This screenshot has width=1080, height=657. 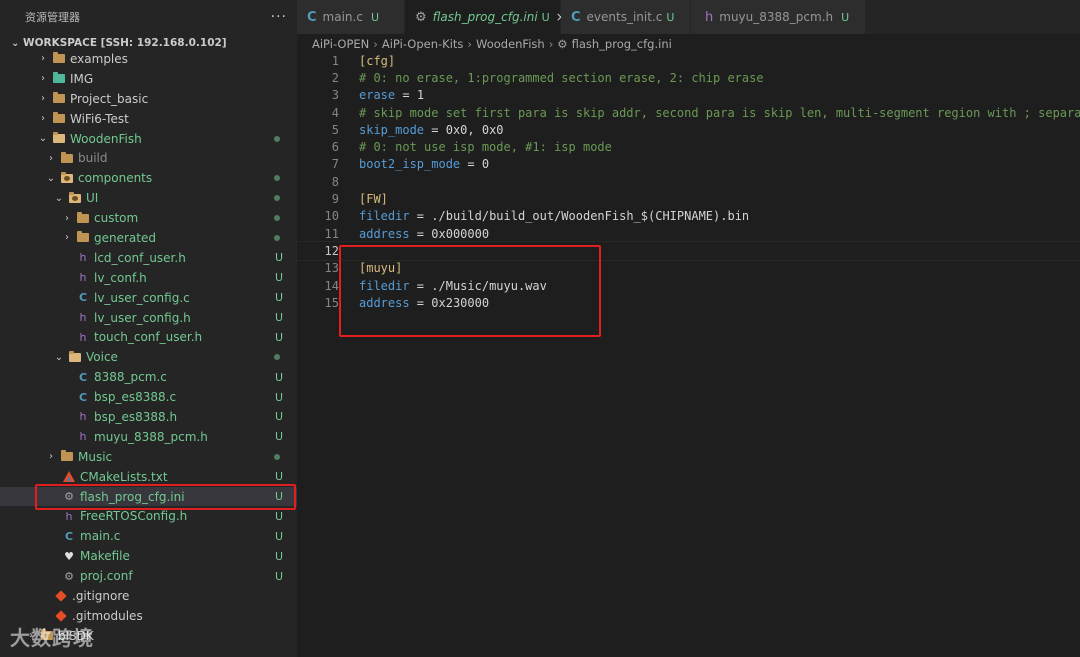 I want to click on tree-folder-components: ⌄ components, so click(x=148, y=178).